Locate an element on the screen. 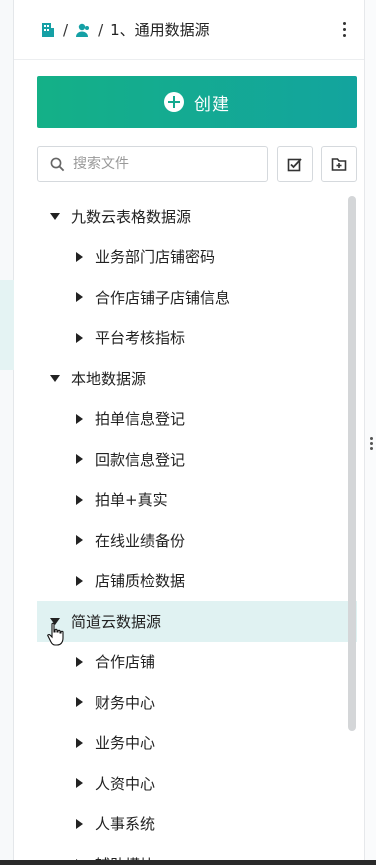 The height and width of the screenshot is (865, 376). breadcrumb: / / 1、通用数据源 is located at coordinates (189, 30).